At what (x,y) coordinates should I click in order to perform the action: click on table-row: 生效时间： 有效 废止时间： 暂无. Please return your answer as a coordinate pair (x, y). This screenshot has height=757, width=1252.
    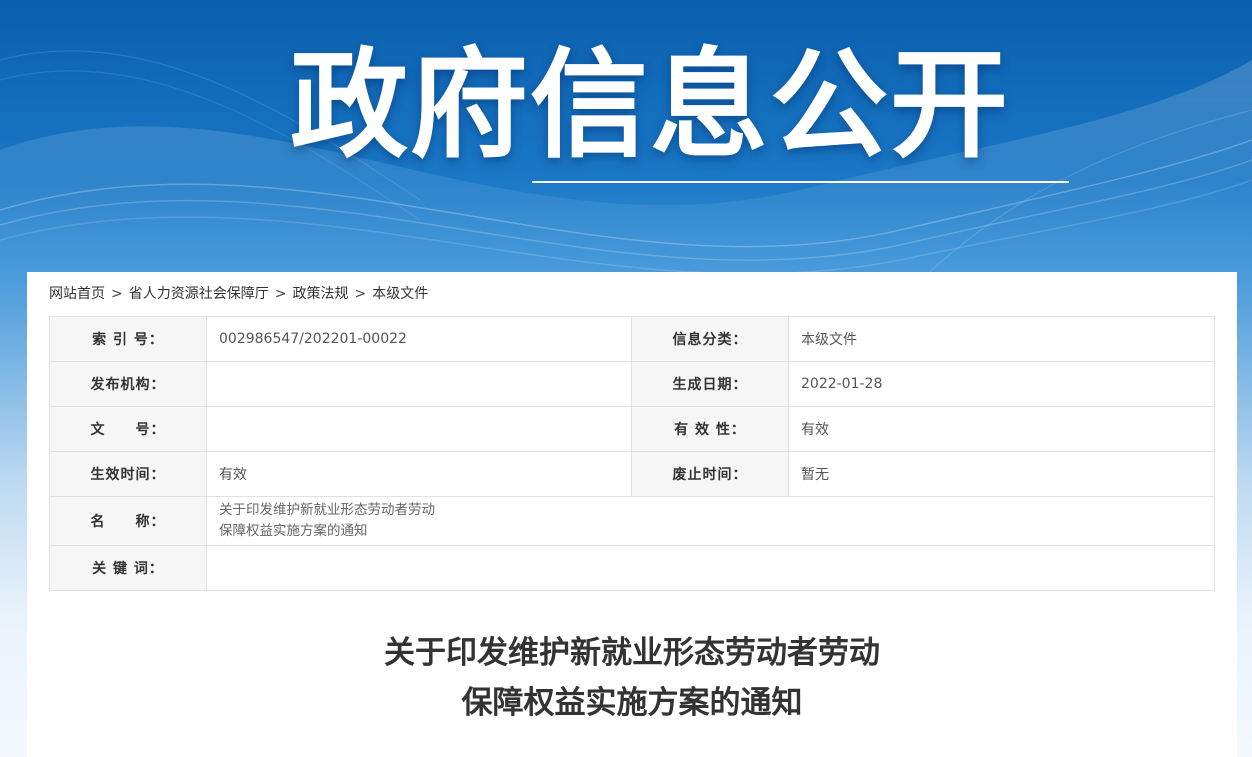
    Looking at the image, I should click on (632, 474).